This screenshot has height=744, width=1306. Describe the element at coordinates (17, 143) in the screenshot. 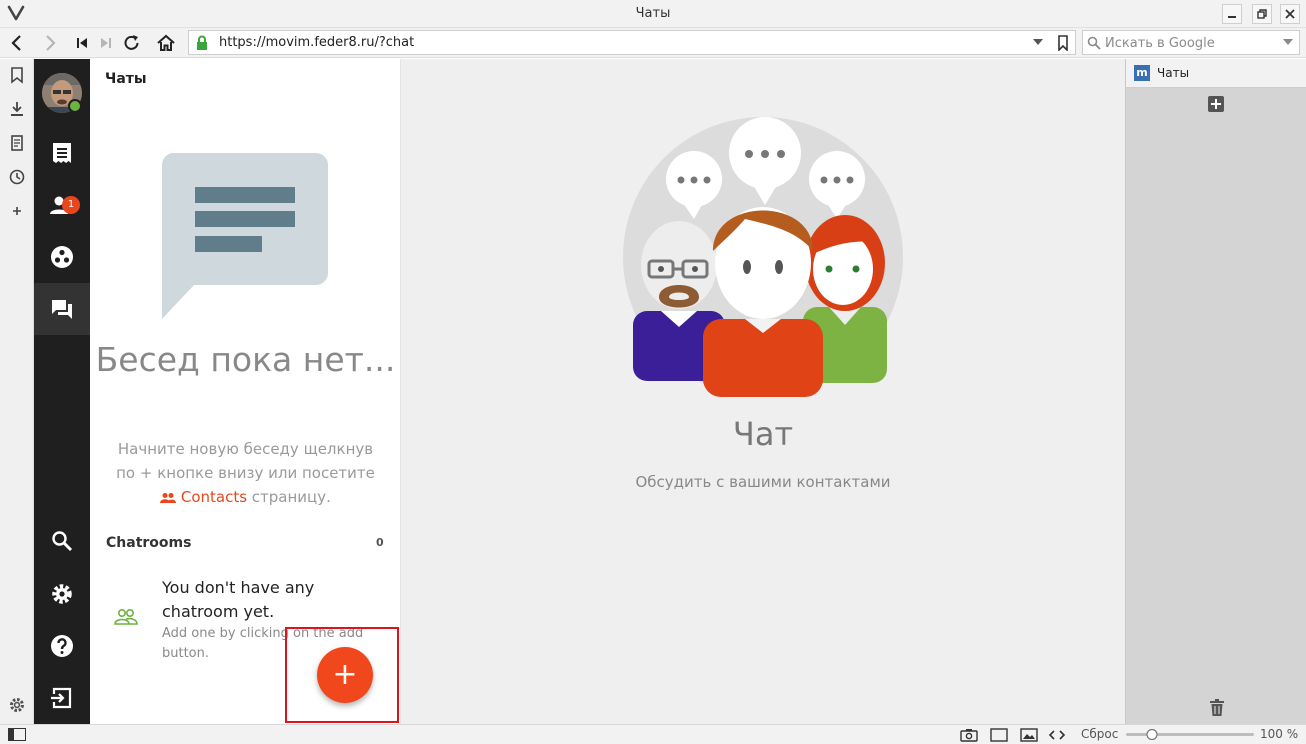

I see `notes-panel-icon` at that location.